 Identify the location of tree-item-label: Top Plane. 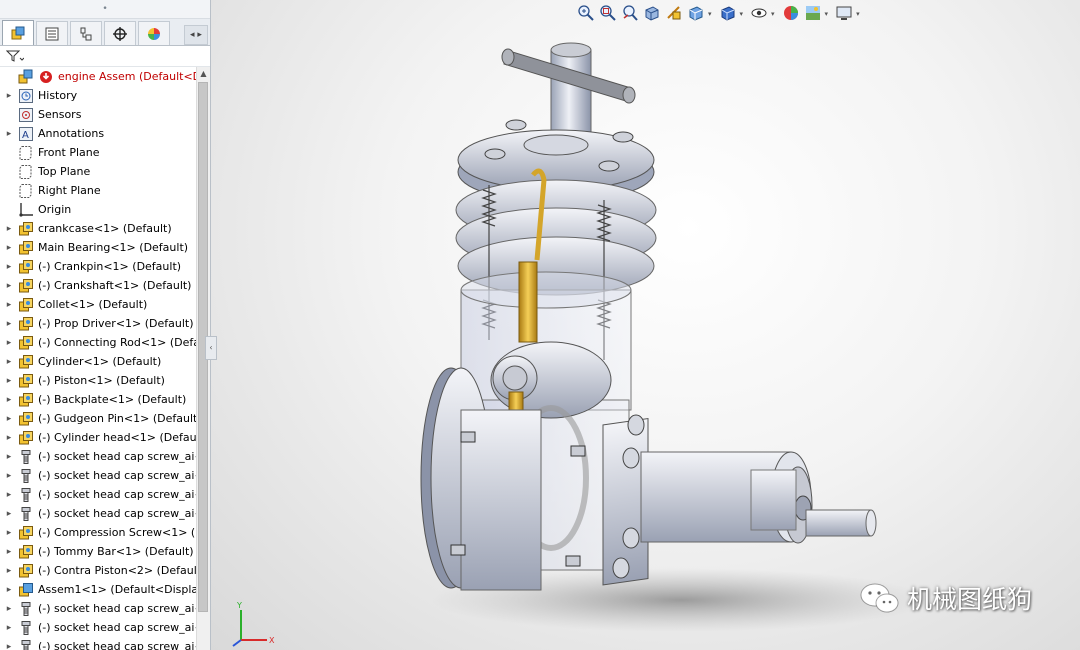
(64, 171).